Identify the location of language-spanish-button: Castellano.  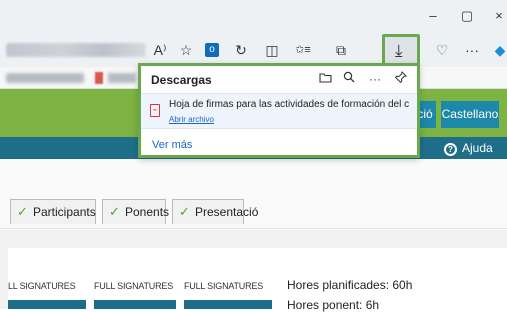
(470, 114).